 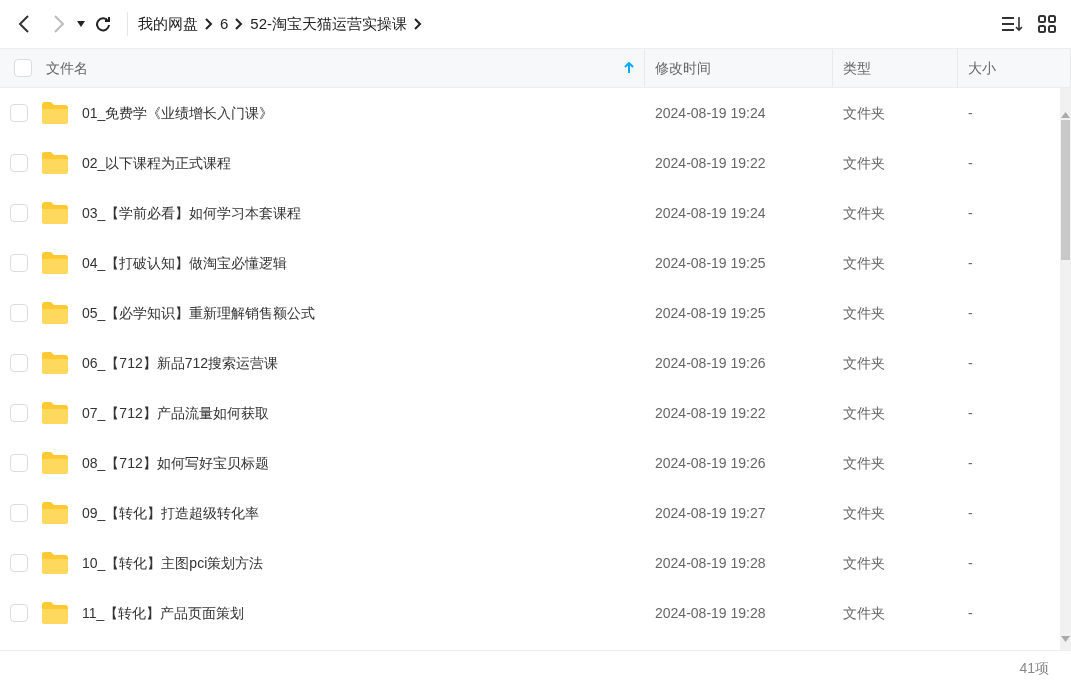 I want to click on scrollbar, so click(x=1065, y=369).